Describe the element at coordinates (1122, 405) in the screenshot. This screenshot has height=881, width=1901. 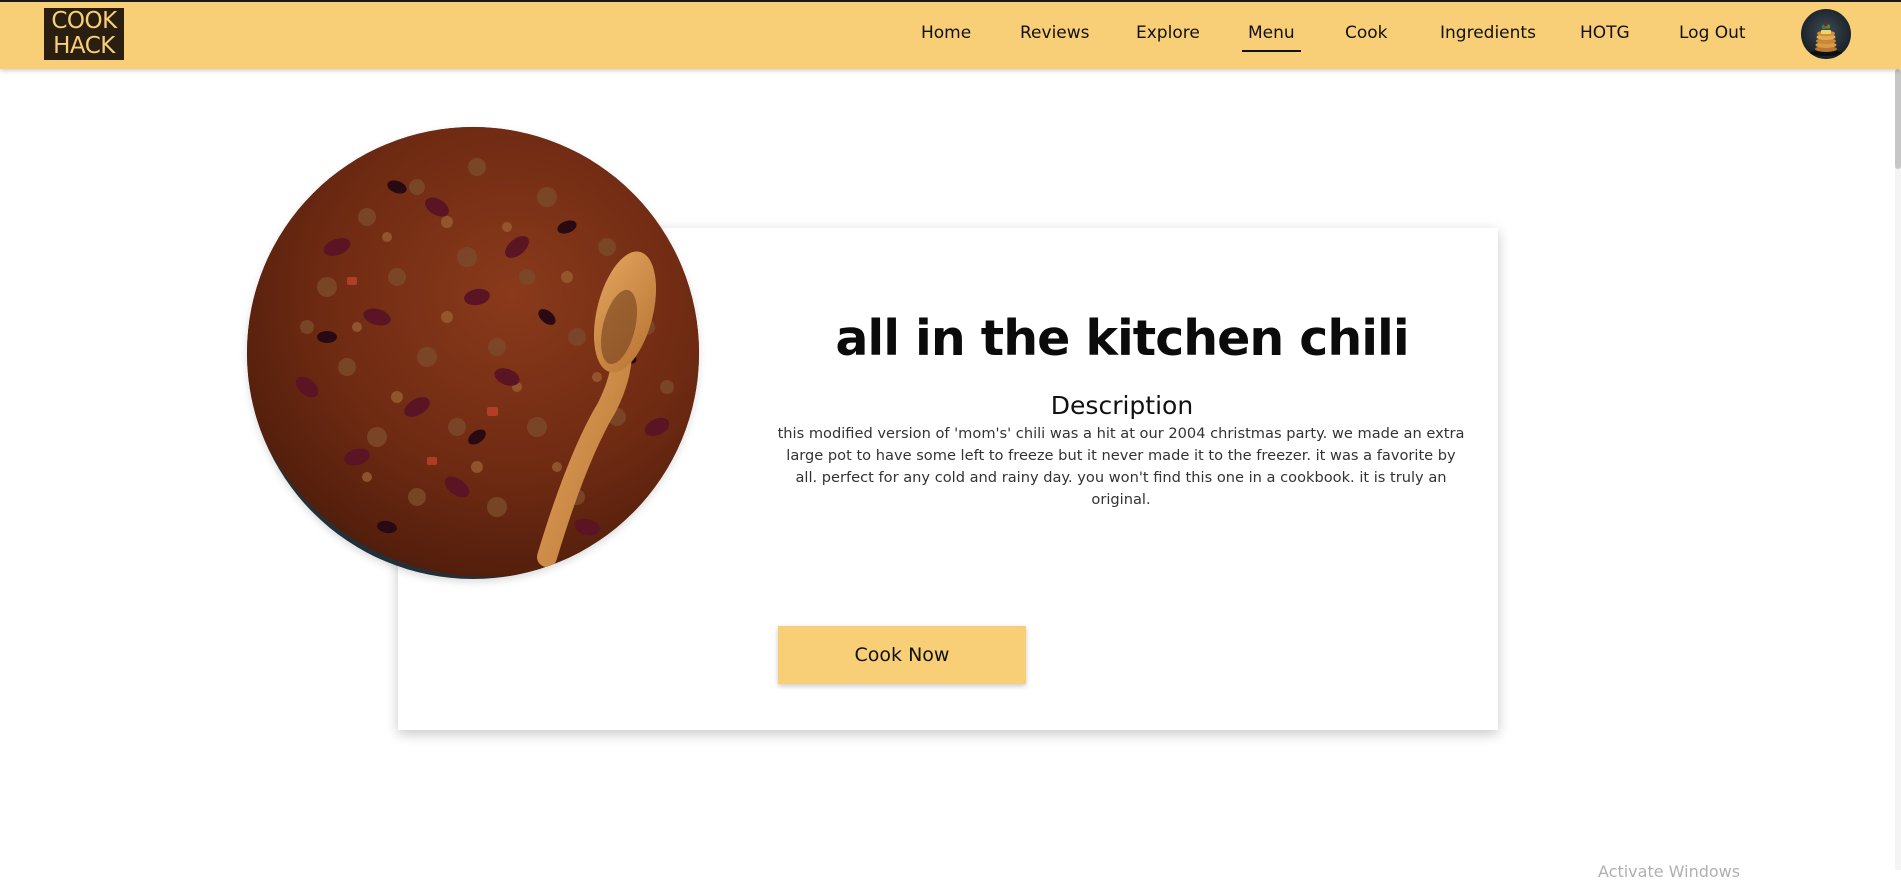
I see `description-heading: Description` at that location.